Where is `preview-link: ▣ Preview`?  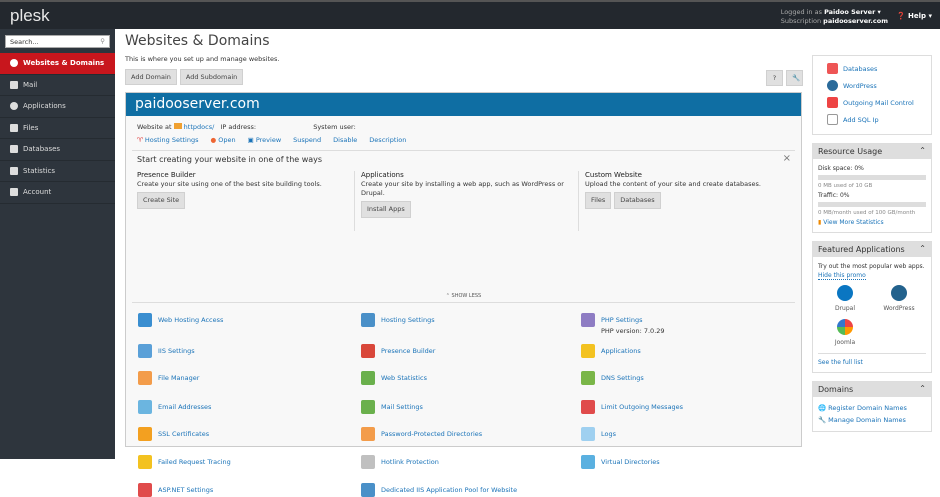
preview-link: ▣ Preview is located at coordinates (265, 140).